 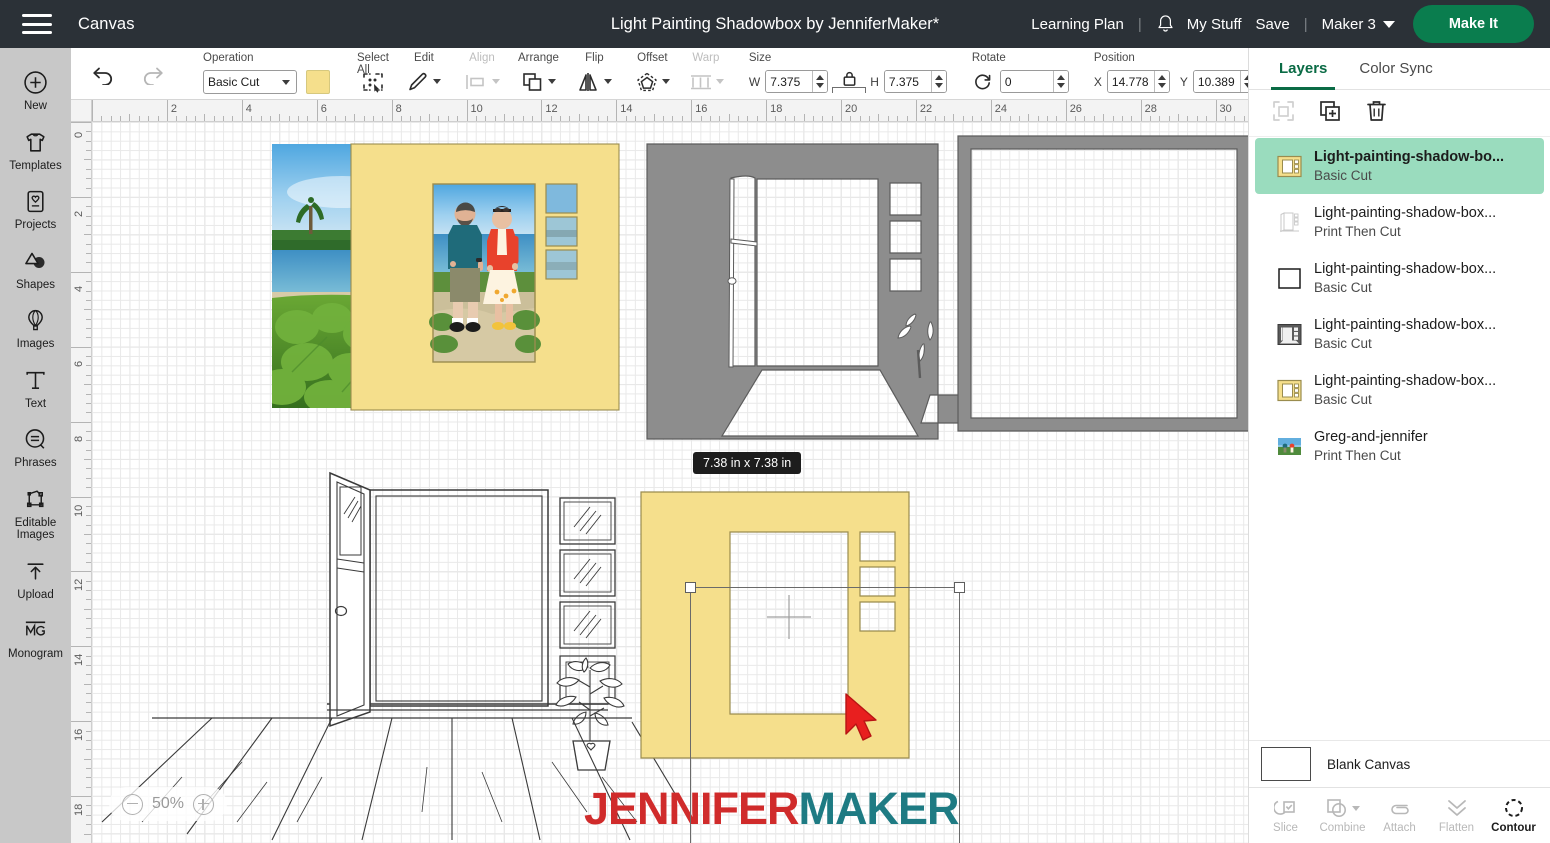 I want to click on select-all-button, so click(x=373, y=82).